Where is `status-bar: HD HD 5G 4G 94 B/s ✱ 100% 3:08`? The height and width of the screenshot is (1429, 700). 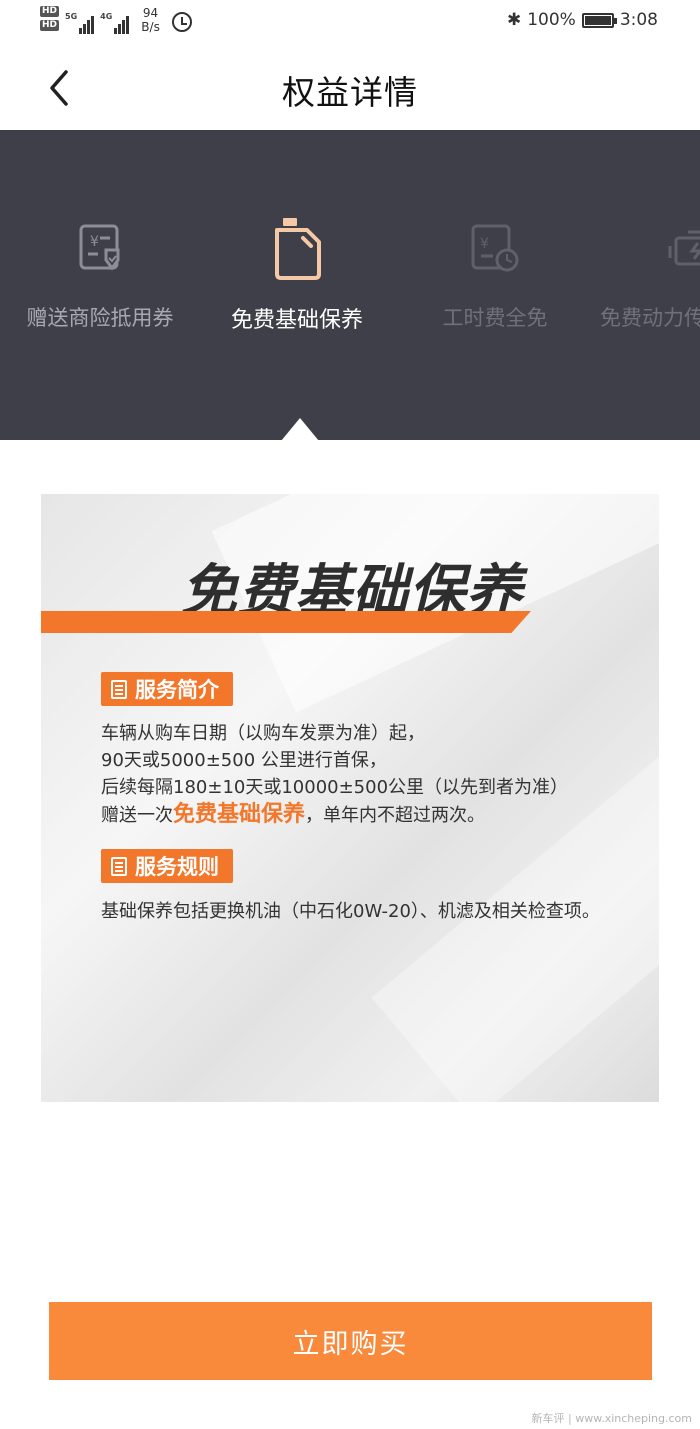 status-bar: HD HD 5G 4G 94 B/s ✱ 100% 3:08 is located at coordinates (350, 23).